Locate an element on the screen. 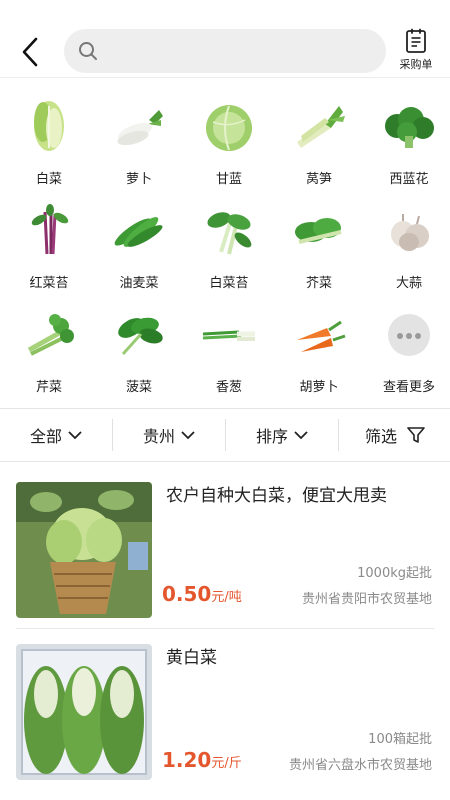 This screenshot has height=800, width=450. category-label: 油麦菜 is located at coordinates (139, 283).